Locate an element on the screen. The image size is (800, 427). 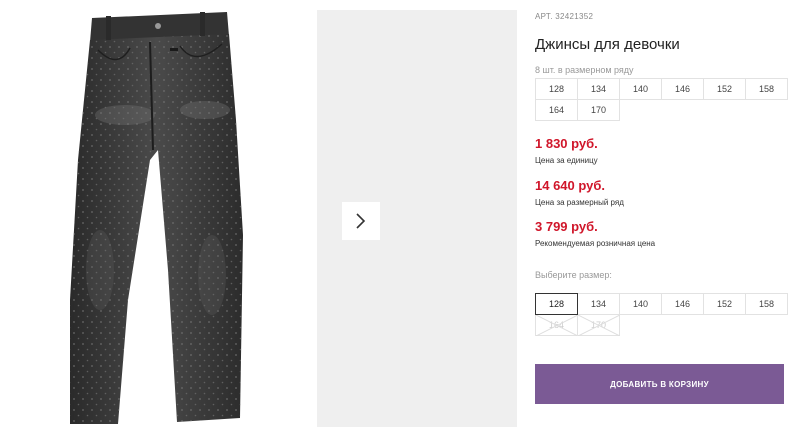
choose-size-label: Выберите размер: is located at coordinates (573, 275).